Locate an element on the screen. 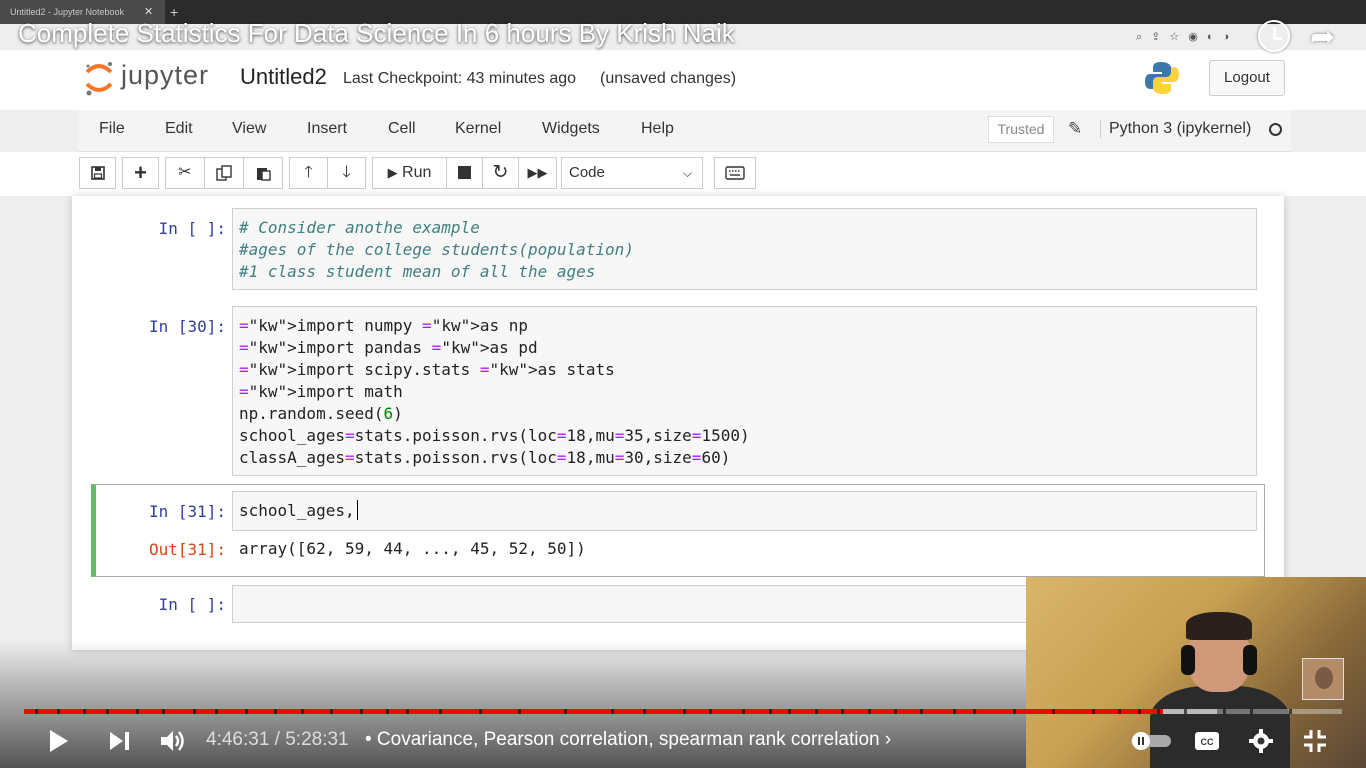 The width and height of the screenshot is (1366, 768). code-input: school_ages, is located at coordinates (744, 511).